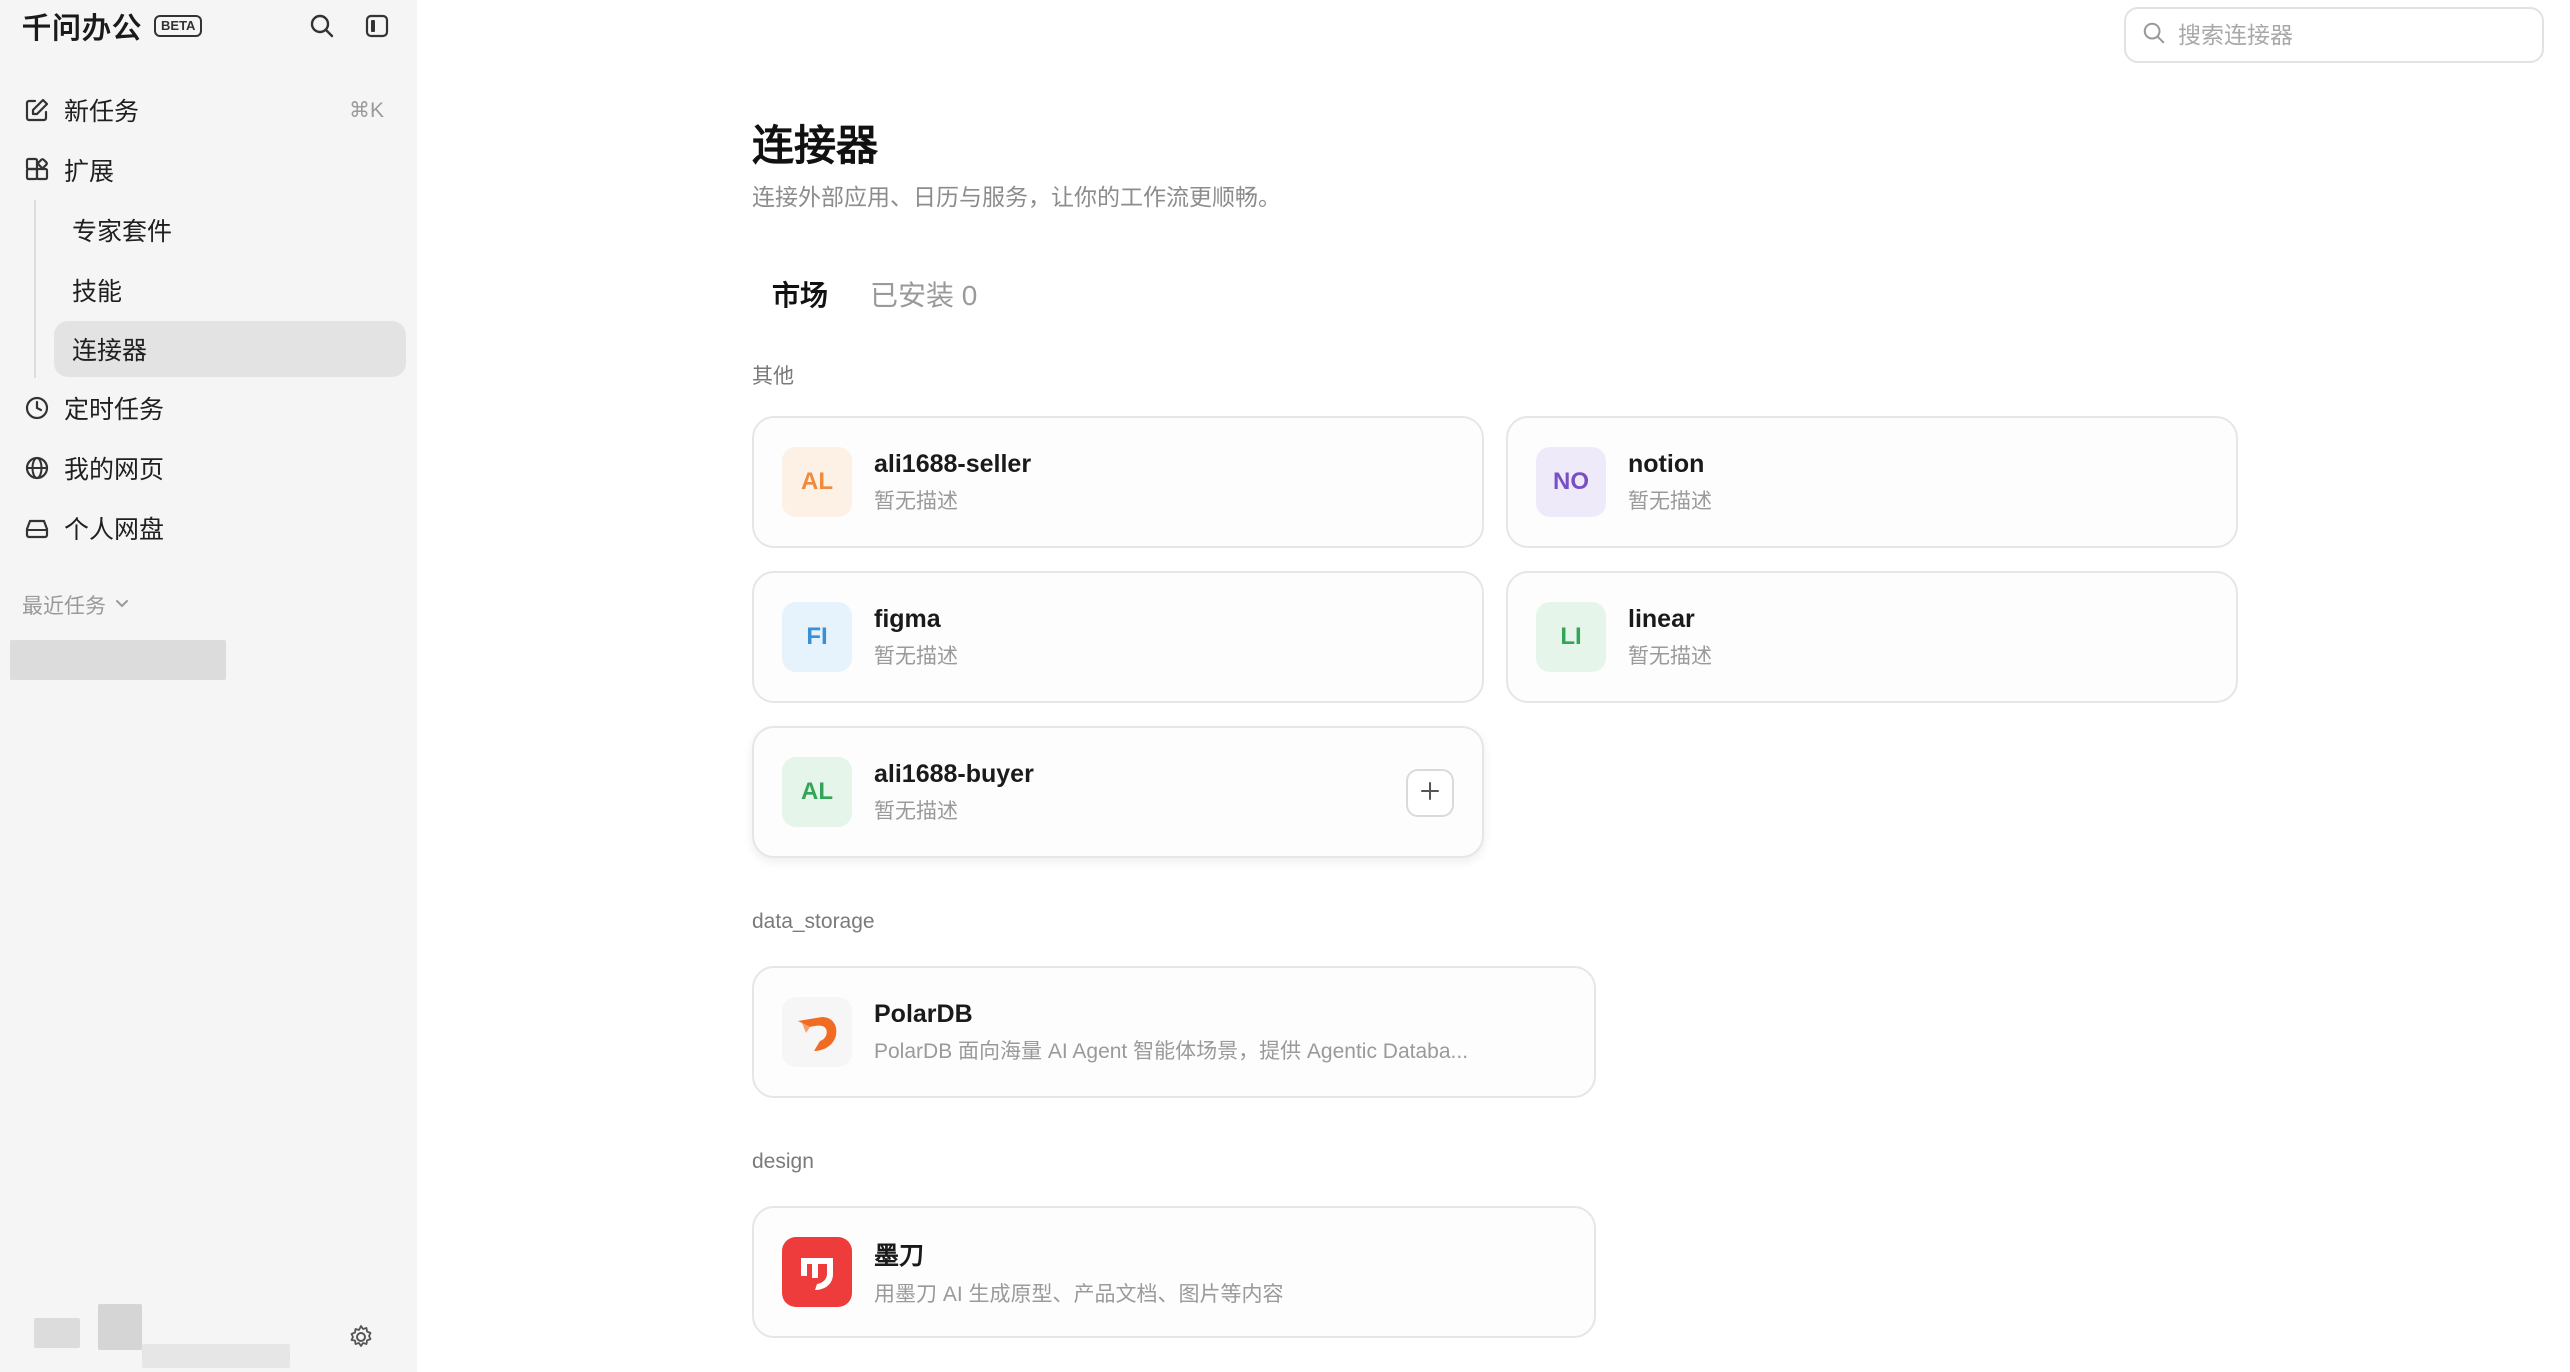  What do you see at coordinates (120, 1327) in the screenshot?
I see `user-name-redacted` at bounding box center [120, 1327].